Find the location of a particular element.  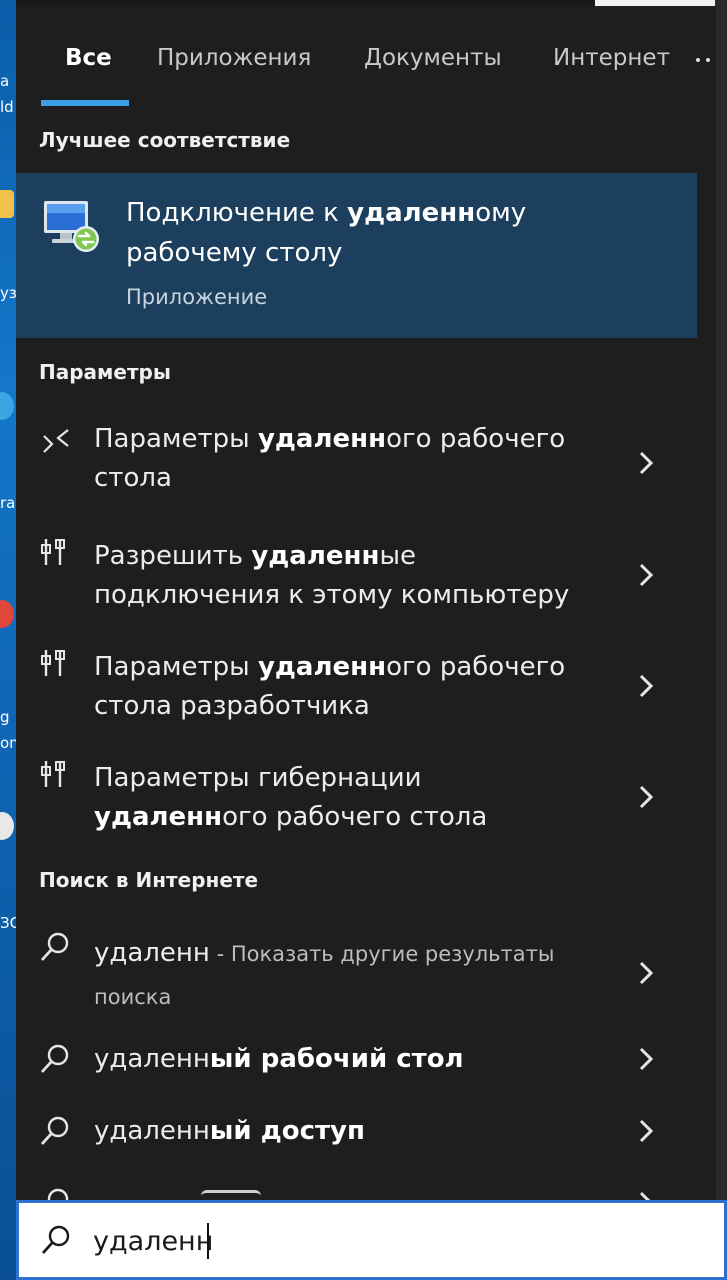

desktop-label-fragment: ld is located at coordinates (7, 107).